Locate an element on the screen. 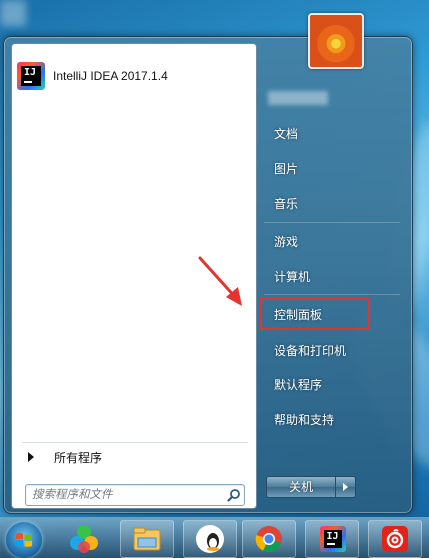 The width and height of the screenshot is (429, 558). right-item-games: 游戏 is located at coordinates (332, 241).